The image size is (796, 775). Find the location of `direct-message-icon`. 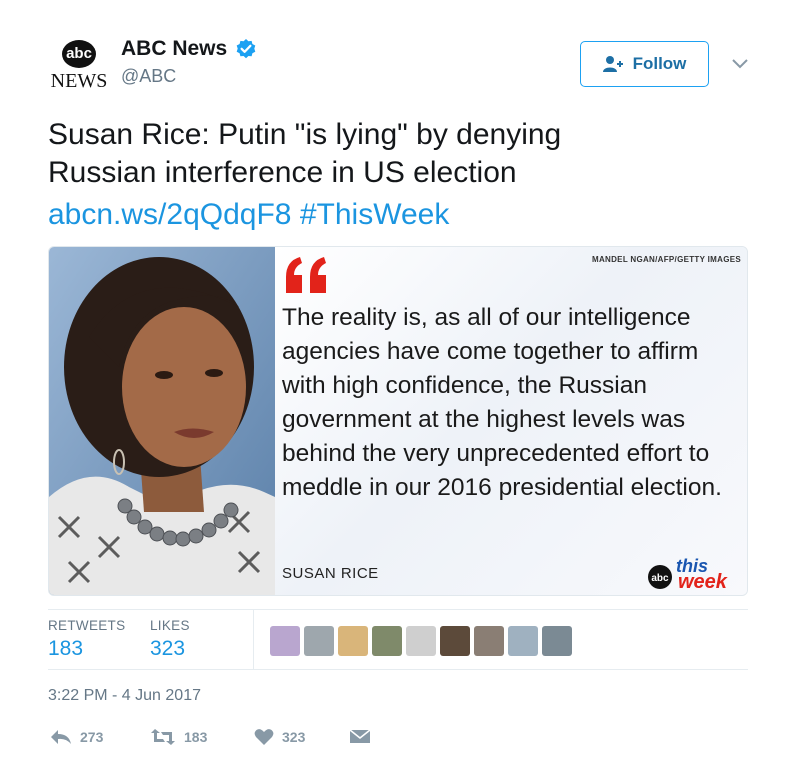

direct-message-icon is located at coordinates (360, 736).